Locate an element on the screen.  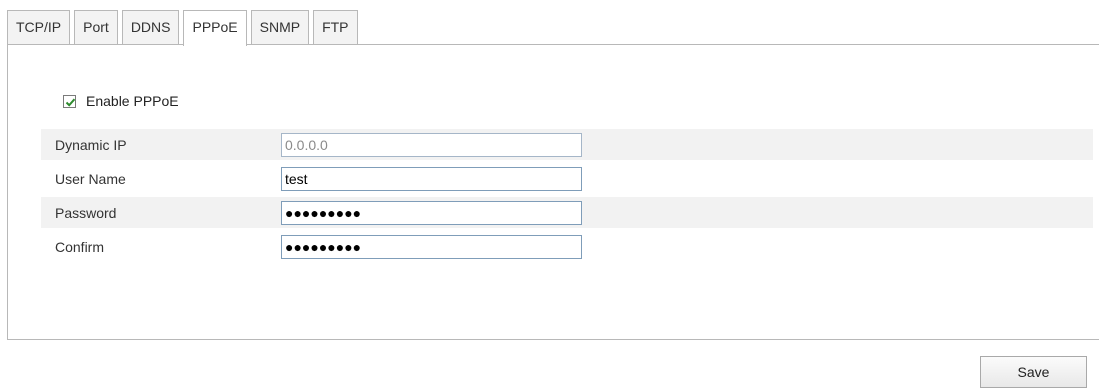
password-row: Password ●●●●●●●●● is located at coordinates (567, 212).